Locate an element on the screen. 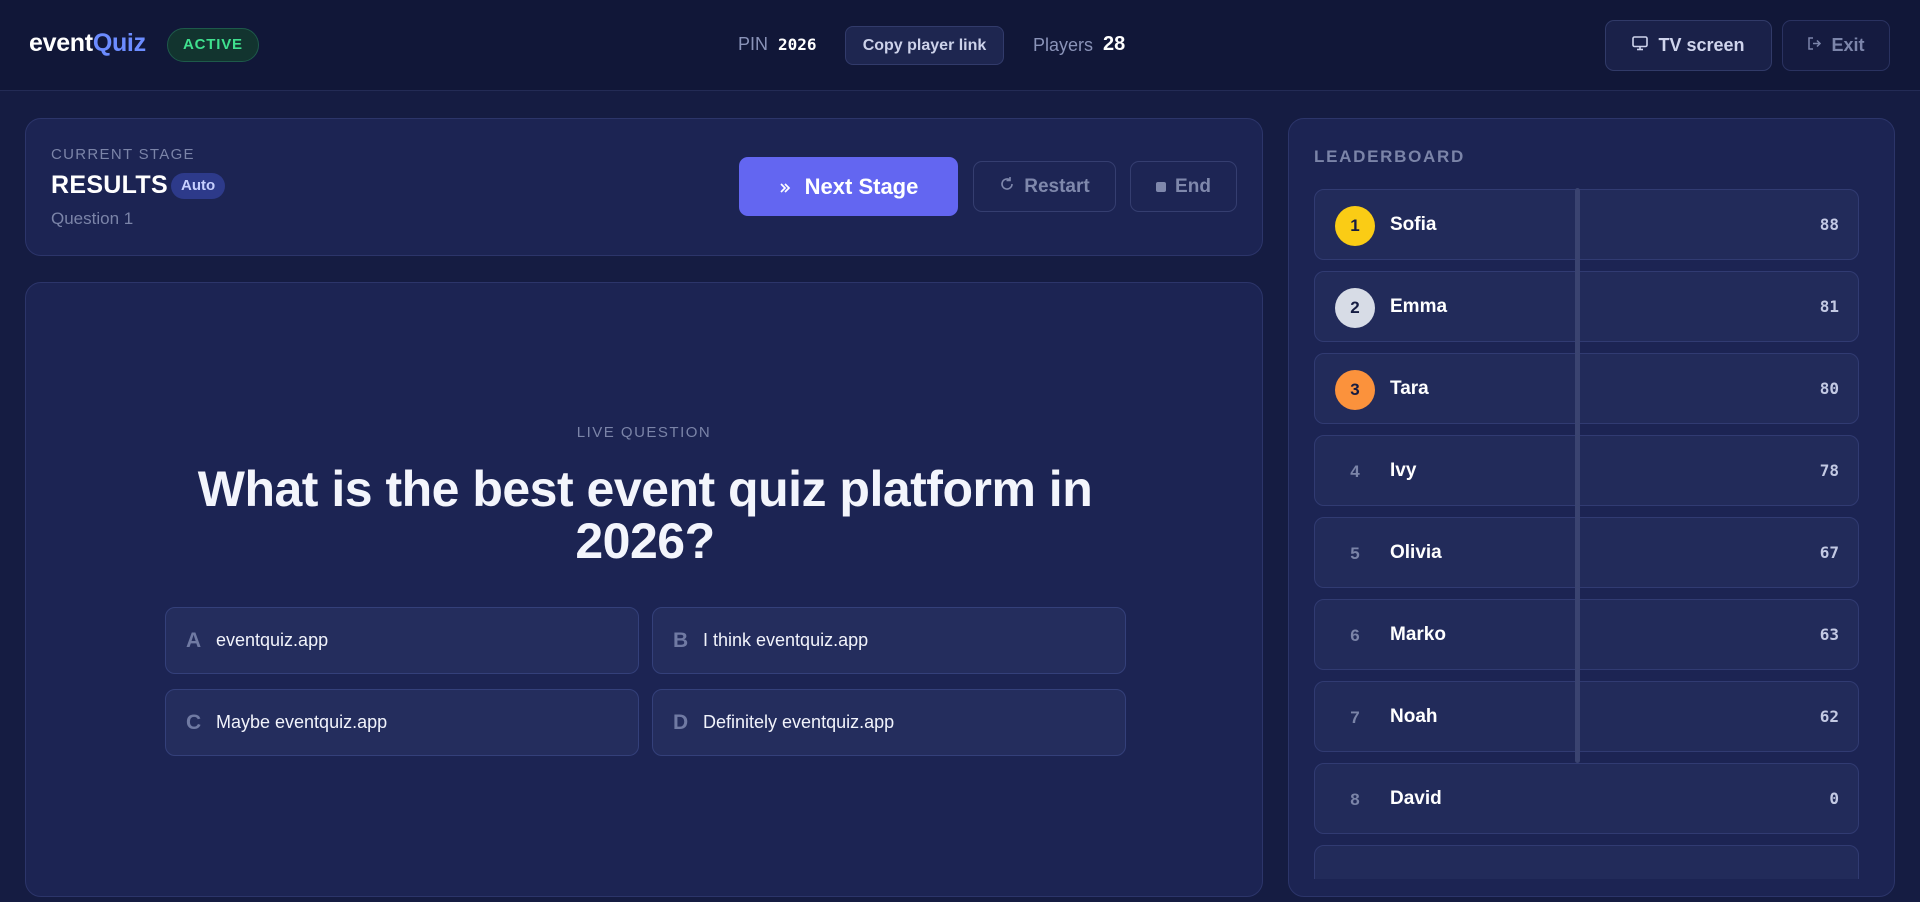 The image size is (1920, 902). player-name: Olivia is located at coordinates (1416, 552).